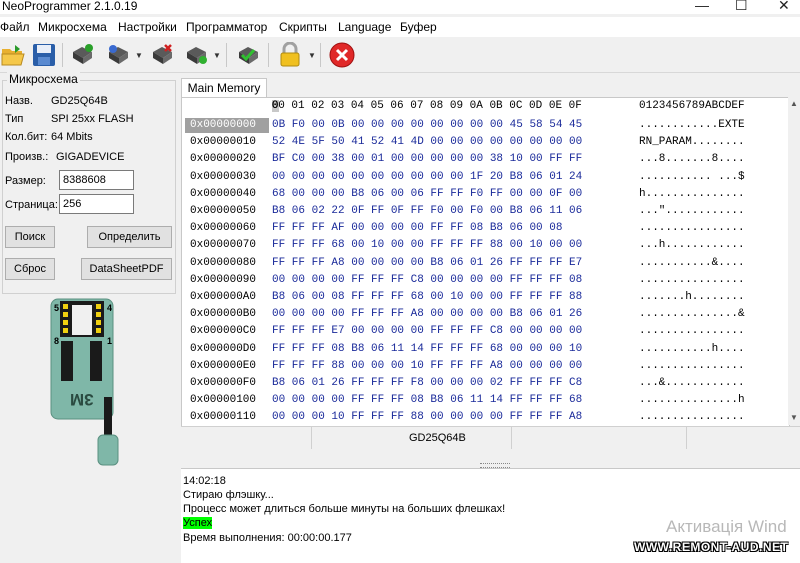 The height and width of the screenshot is (563, 800). I want to click on scroll-down-arrow: ▼, so click(794, 417).